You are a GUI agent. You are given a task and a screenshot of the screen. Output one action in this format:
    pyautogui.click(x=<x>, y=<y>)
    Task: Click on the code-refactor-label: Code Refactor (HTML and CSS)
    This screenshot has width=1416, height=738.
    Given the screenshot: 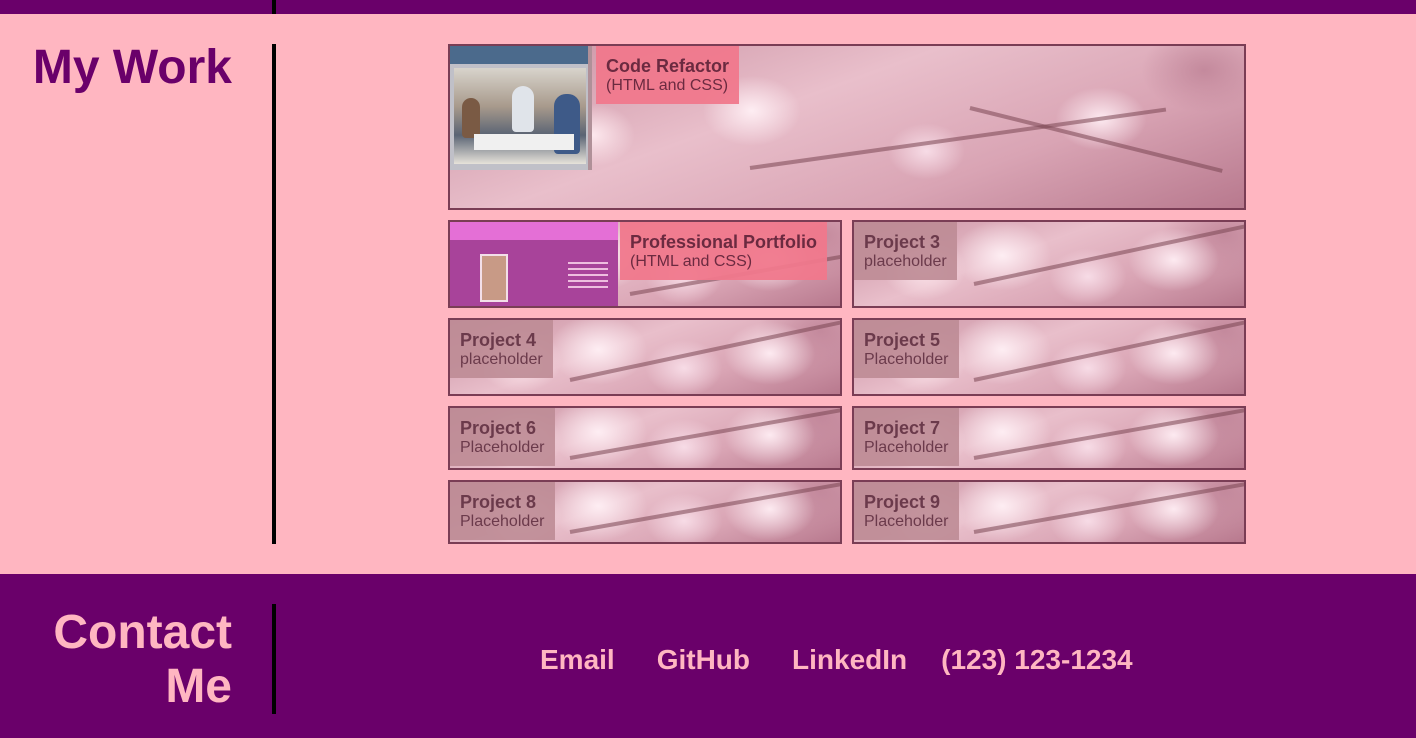 What is the action you would take?
    pyautogui.click(x=668, y=75)
    